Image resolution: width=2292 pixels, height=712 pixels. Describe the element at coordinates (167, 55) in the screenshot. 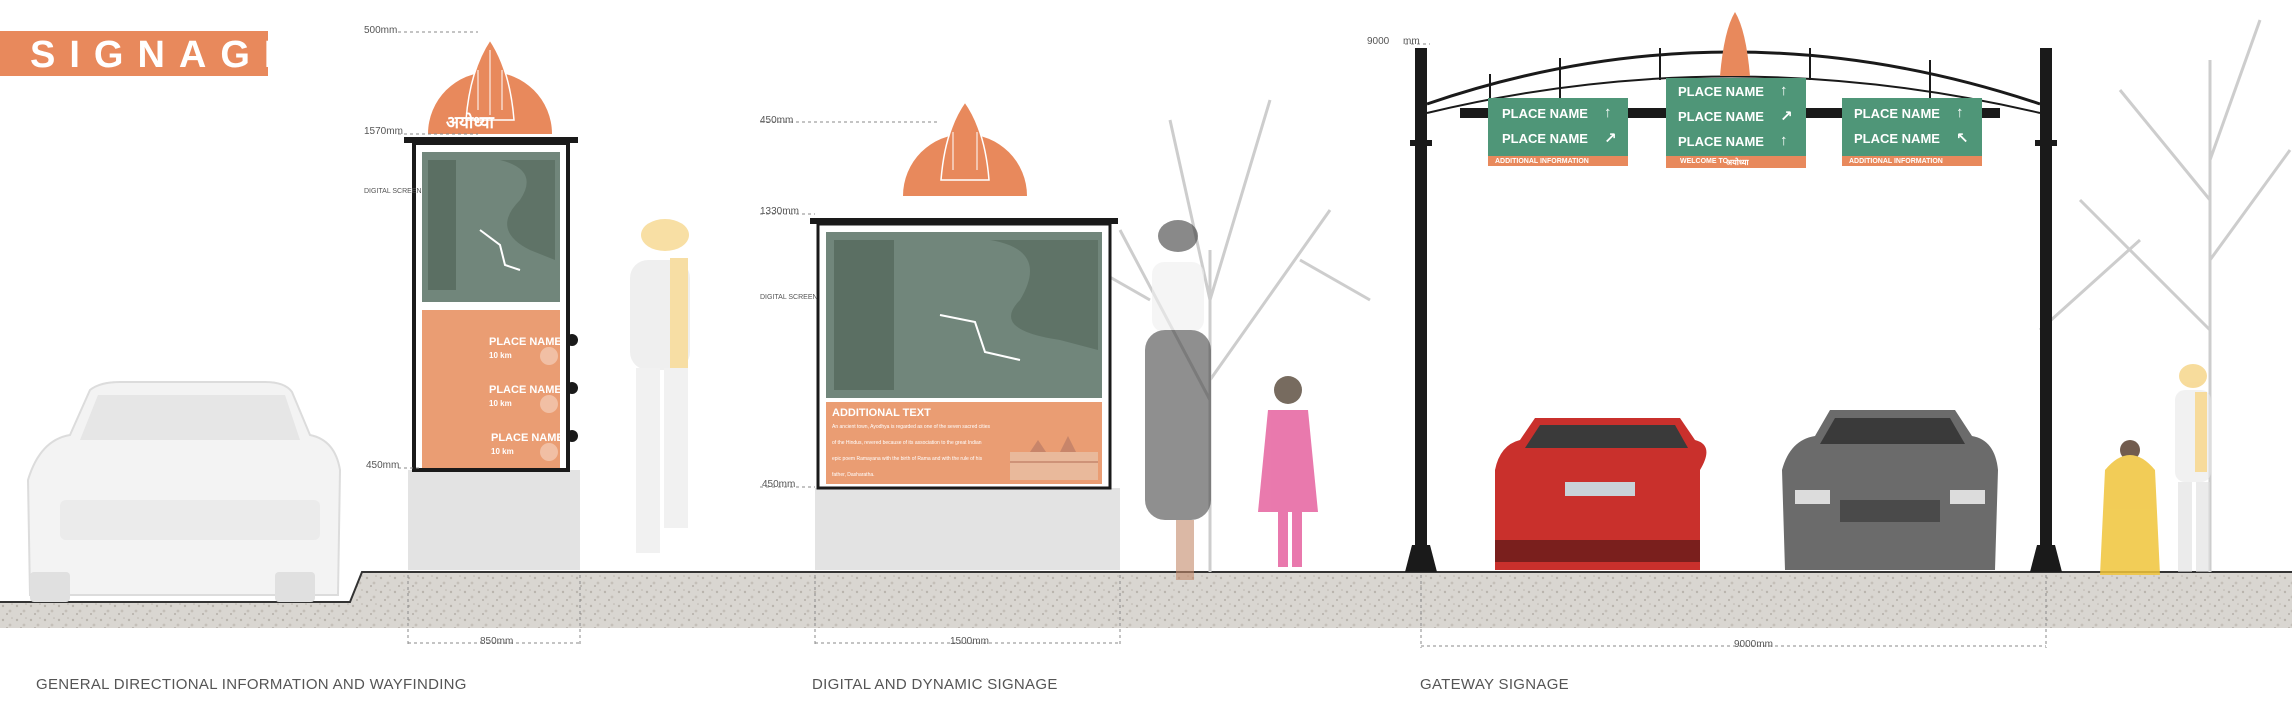

I see `page-title: SIGNAGE` at that location.